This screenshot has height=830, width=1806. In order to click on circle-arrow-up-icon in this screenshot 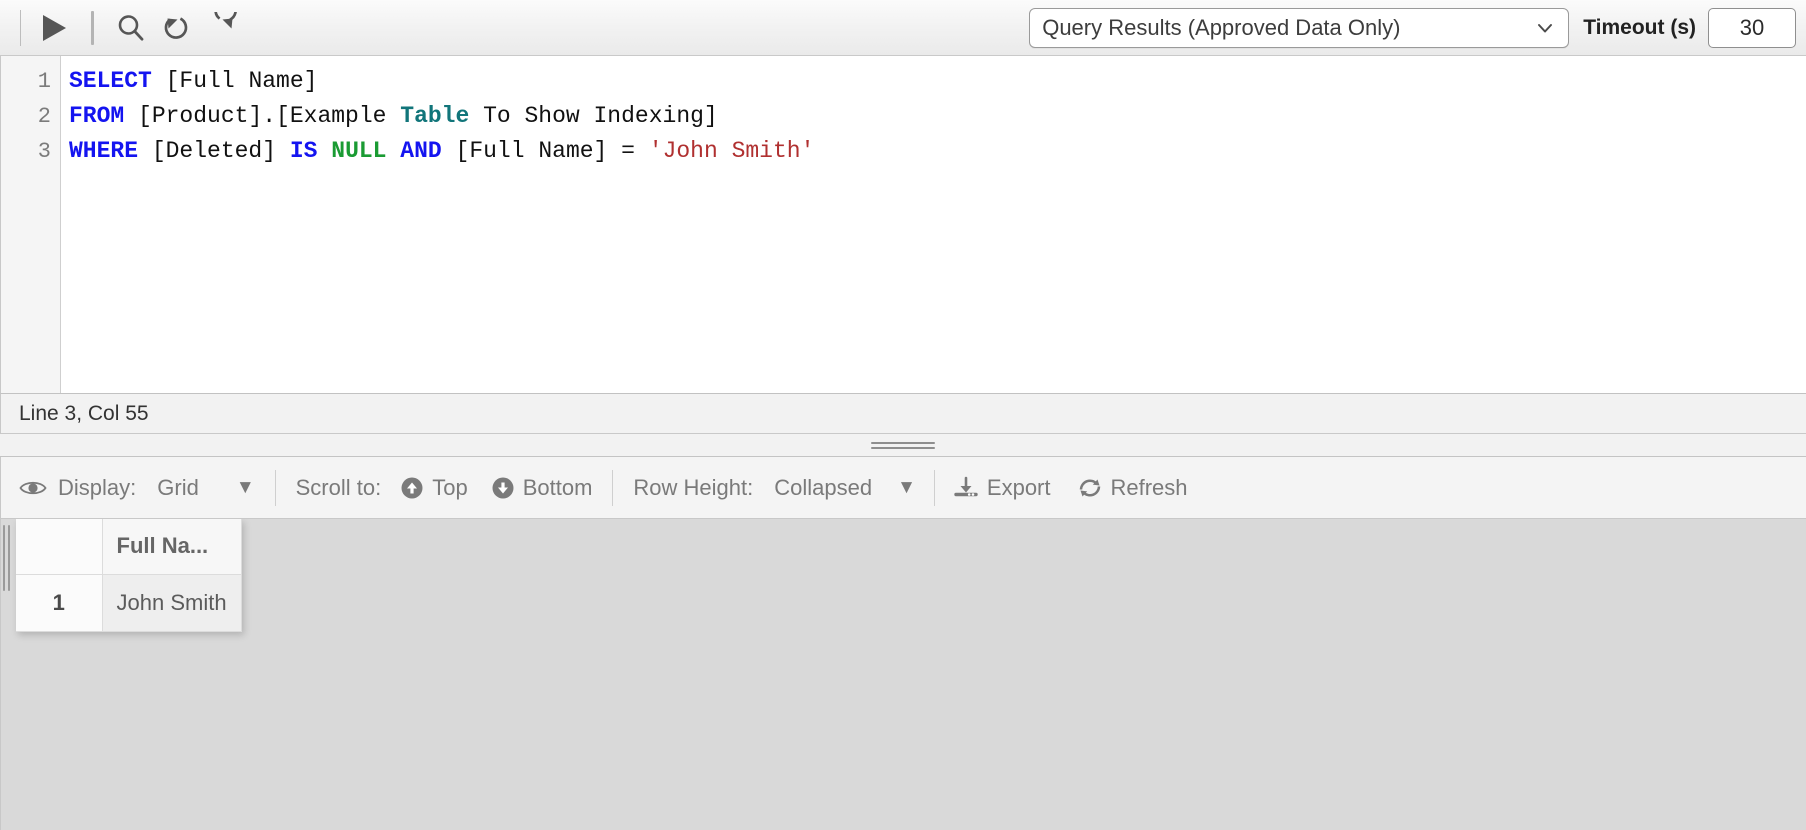, I will do `click(412, 488)`.